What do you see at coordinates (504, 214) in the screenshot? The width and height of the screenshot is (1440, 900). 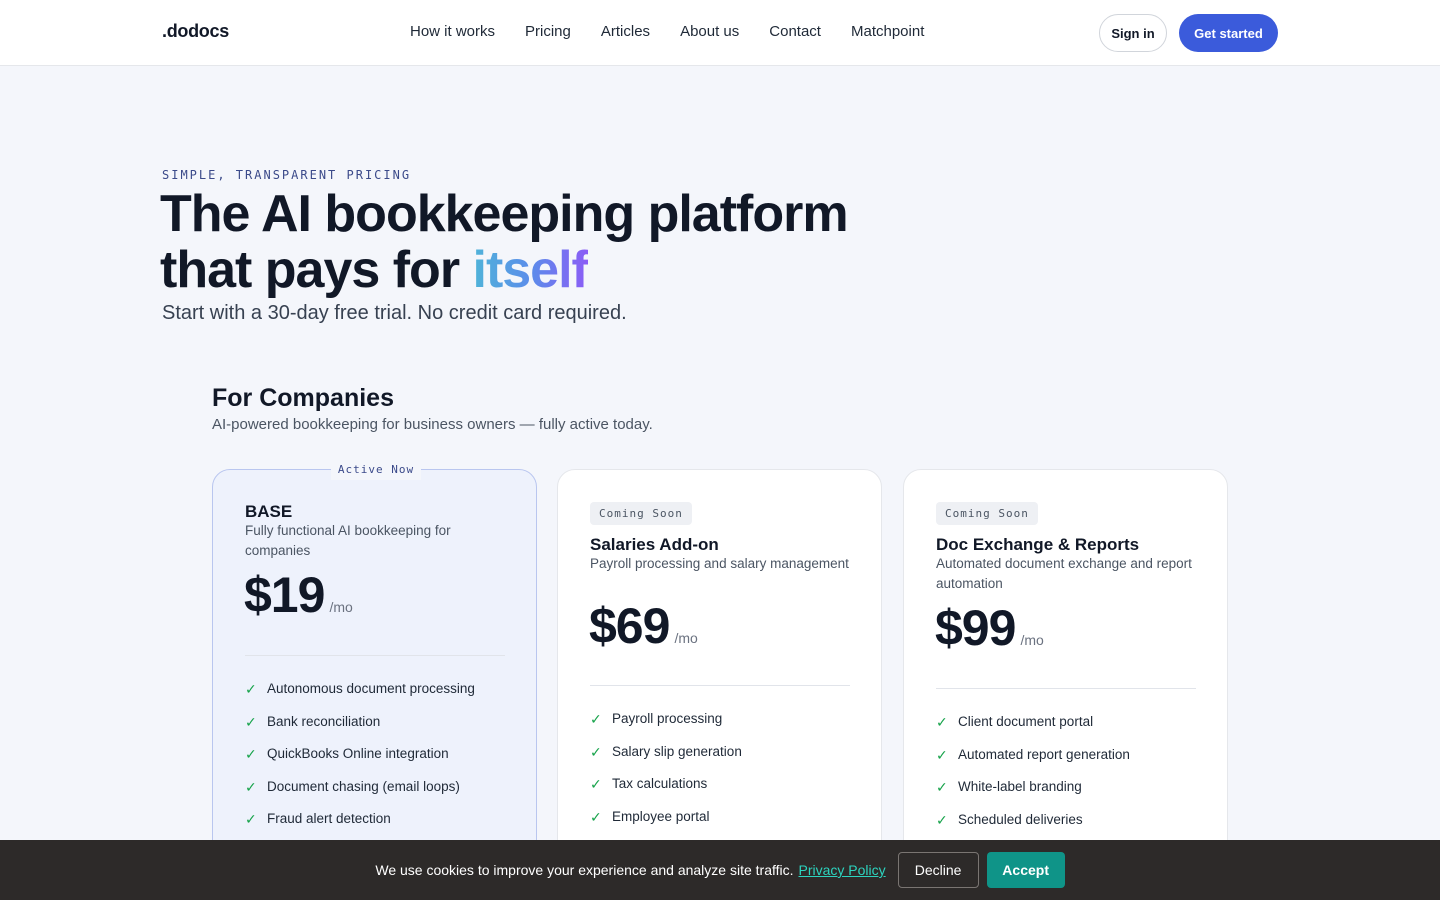 I see `headline-line-1: The AI bookkeeping platform` at bounding box center [504, 214].